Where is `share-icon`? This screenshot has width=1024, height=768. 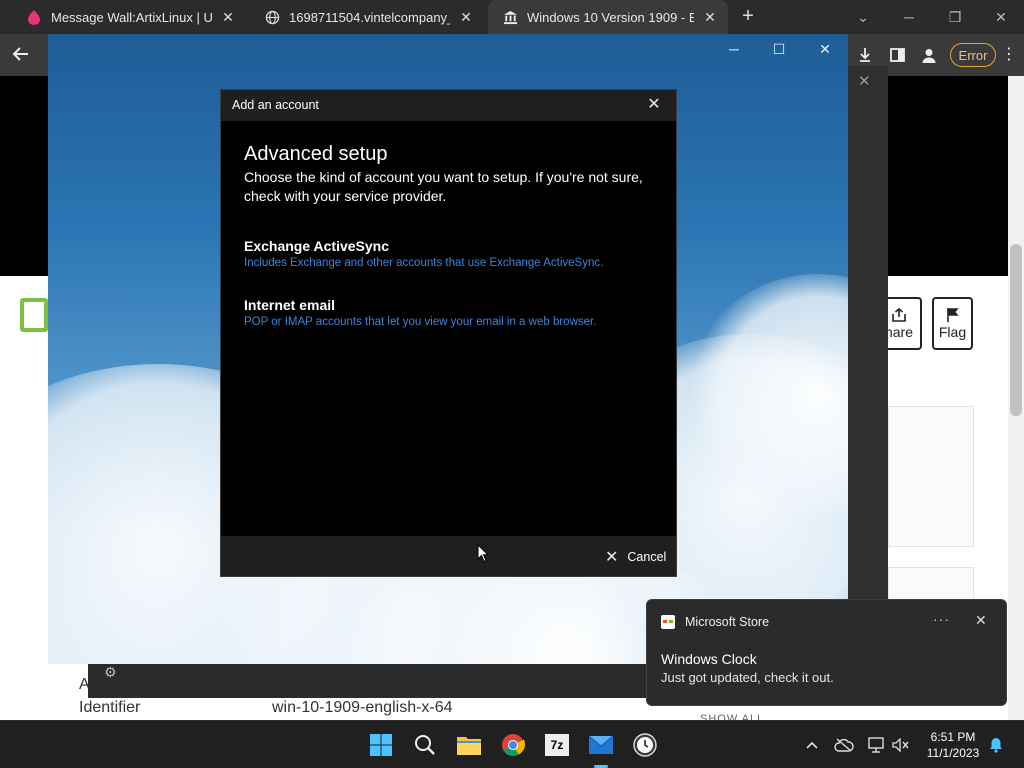
share-icon is located at coordinates (899, 314).